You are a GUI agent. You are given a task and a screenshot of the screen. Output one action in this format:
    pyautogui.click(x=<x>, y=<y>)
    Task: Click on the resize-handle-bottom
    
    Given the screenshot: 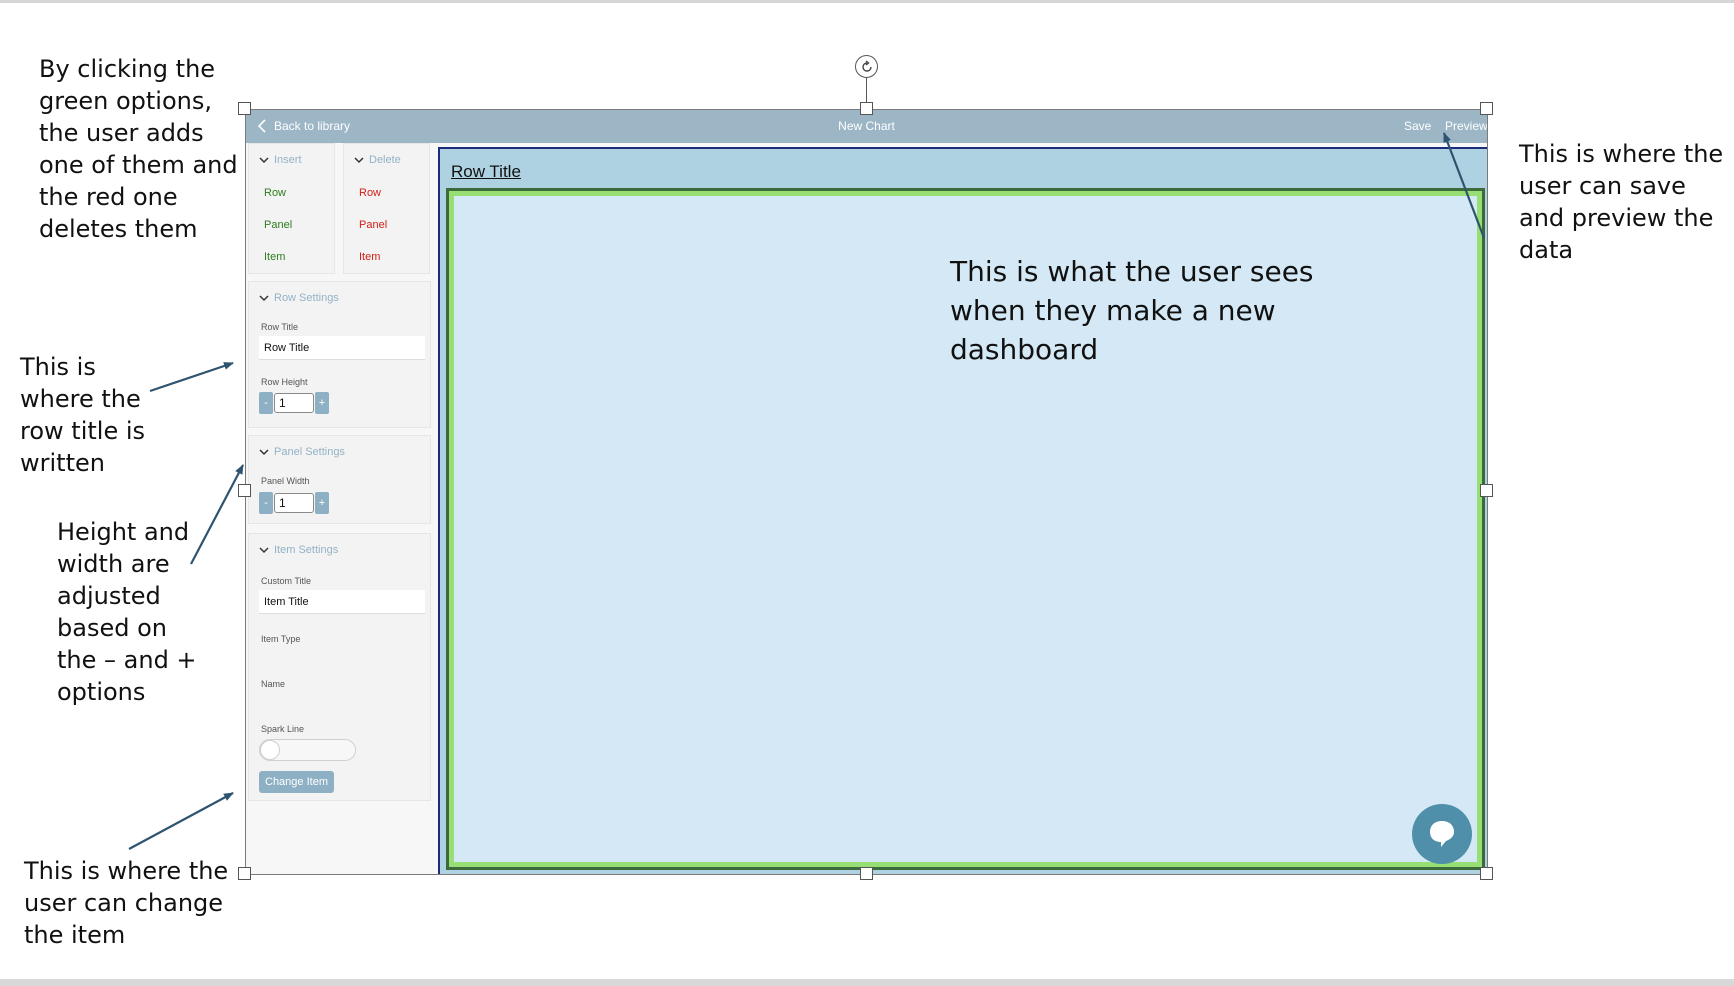 What is the action you would take?
    pyautogui.click(x=866, y=873)
    